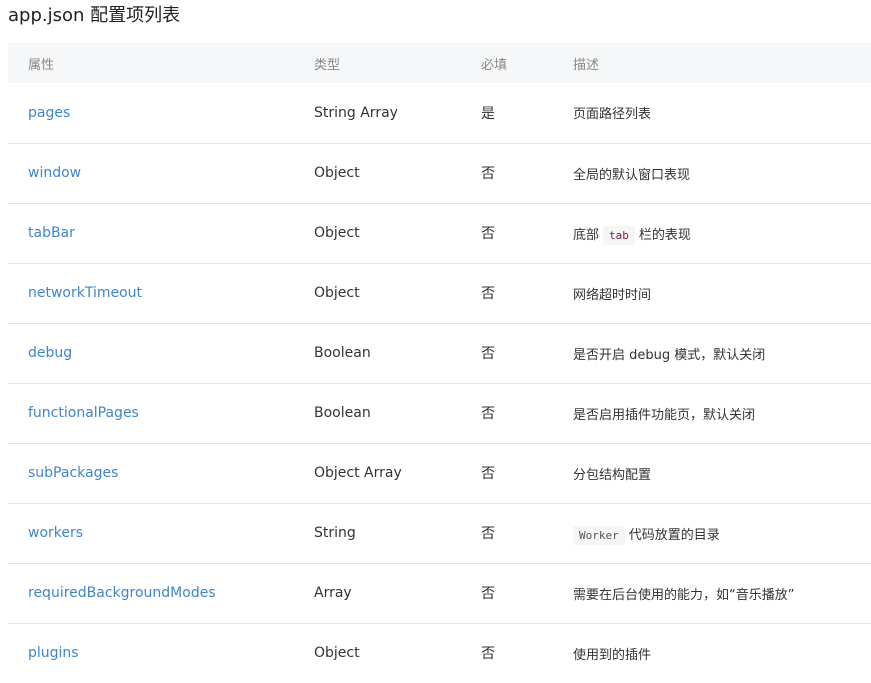 The width and height of the screenshot is (871, 683). I want to click on property-description: 需要在后台使用的能力，如“音乐播放”, so click(722, 593).